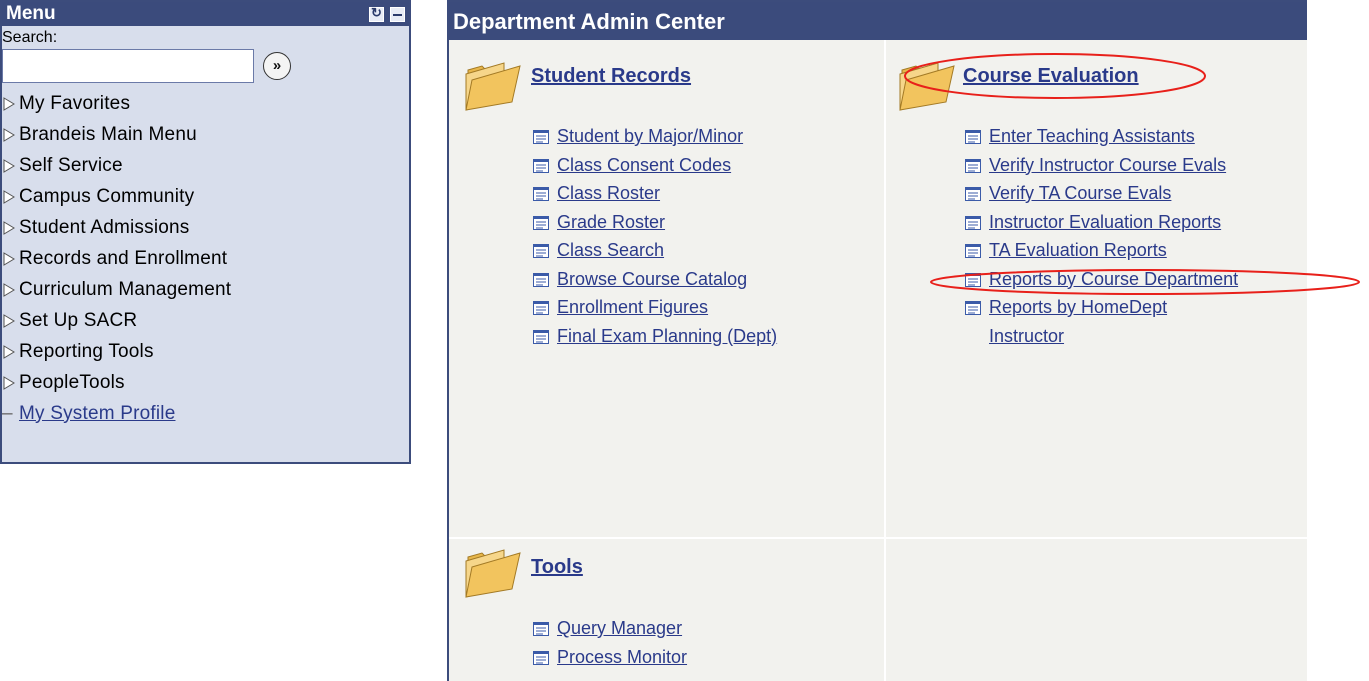 This screenshot has height=681, width=1369. Describe the element at coordinates (205, 382) in the screenshot. I see `menu-item-peopletools: PeopleTools` at that location.